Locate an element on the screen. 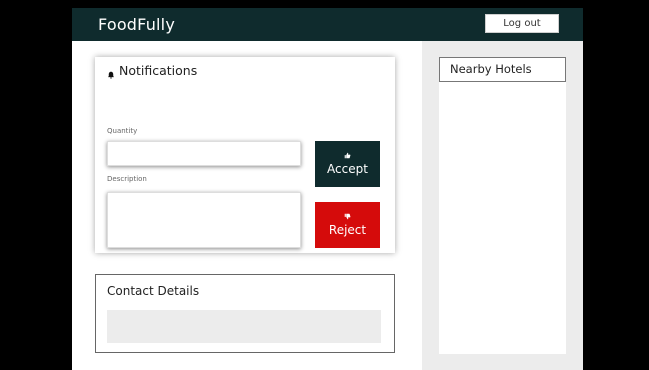  nearby-hotels-title: Nearby Hotels is located at coordinates (502, 69).